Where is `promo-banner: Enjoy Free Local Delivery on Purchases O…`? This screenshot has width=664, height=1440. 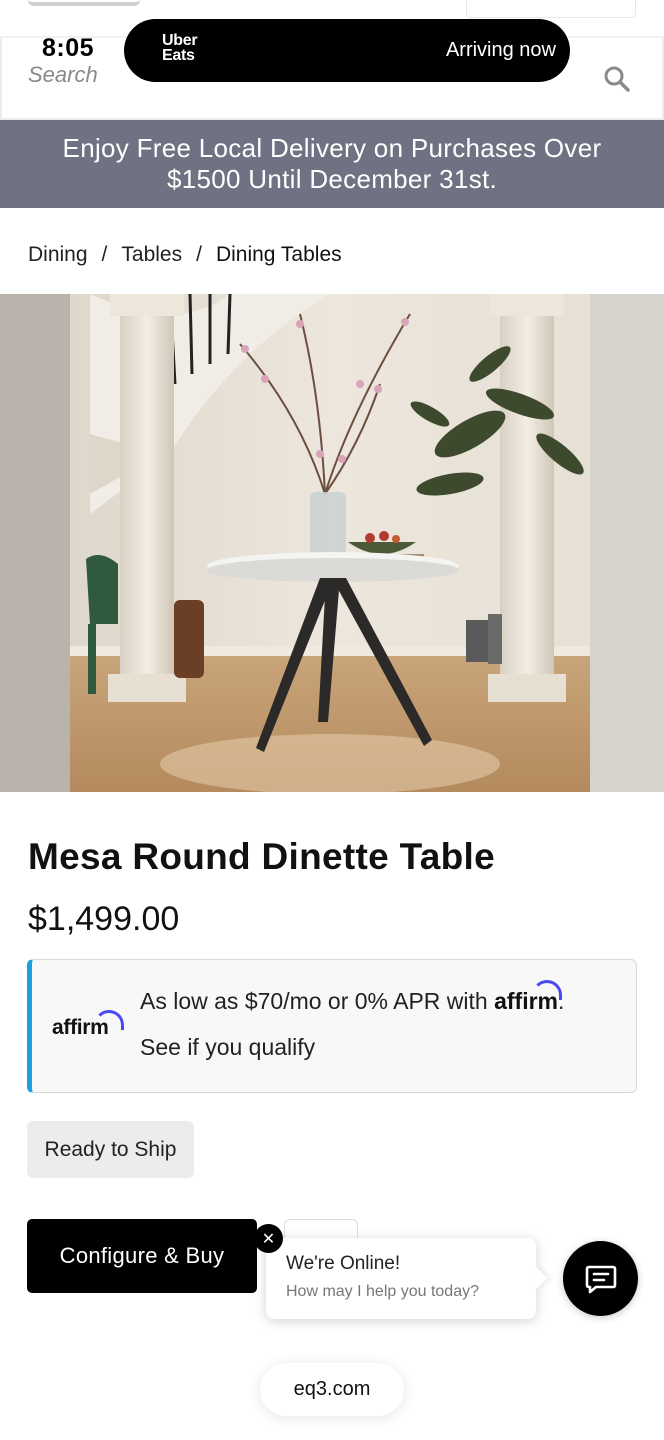 promo-banner: Enjoy Free Local Delivery on Purchases O… is located at coordinates (332, 164).